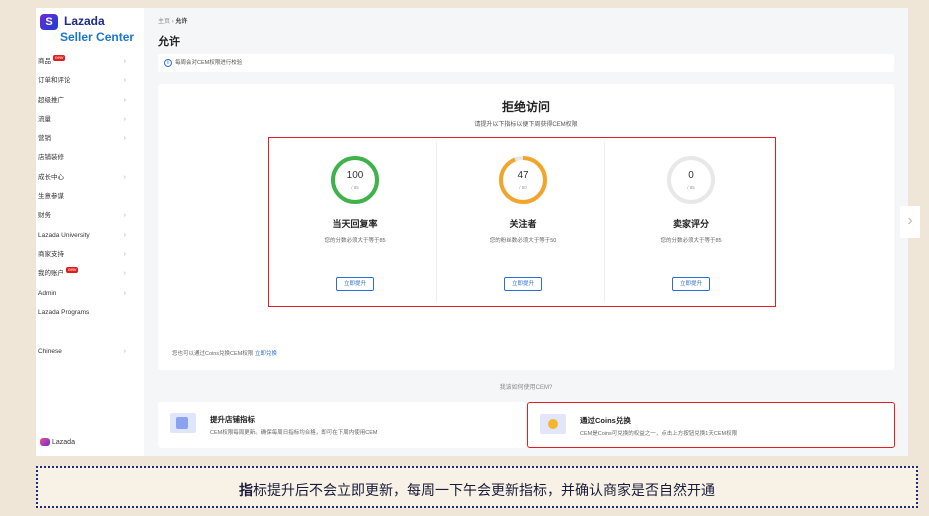 Image resolution: width=929 pixels, height=516 pixels. I want to click on sidebar-item-label: 营销, so click(44, 139).